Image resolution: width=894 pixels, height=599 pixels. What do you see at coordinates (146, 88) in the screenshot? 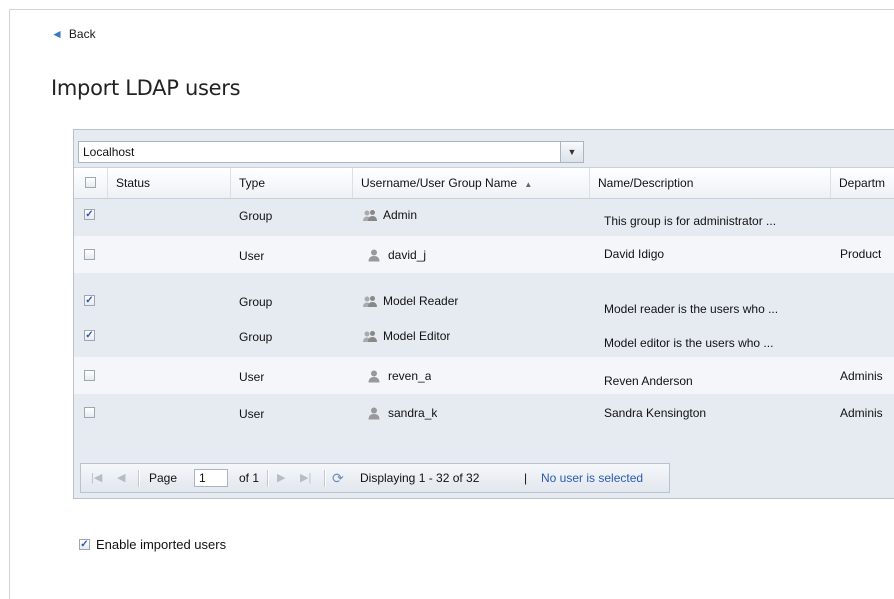
I see `page-title: Import LDAP users` at bounding box center [146, 88].